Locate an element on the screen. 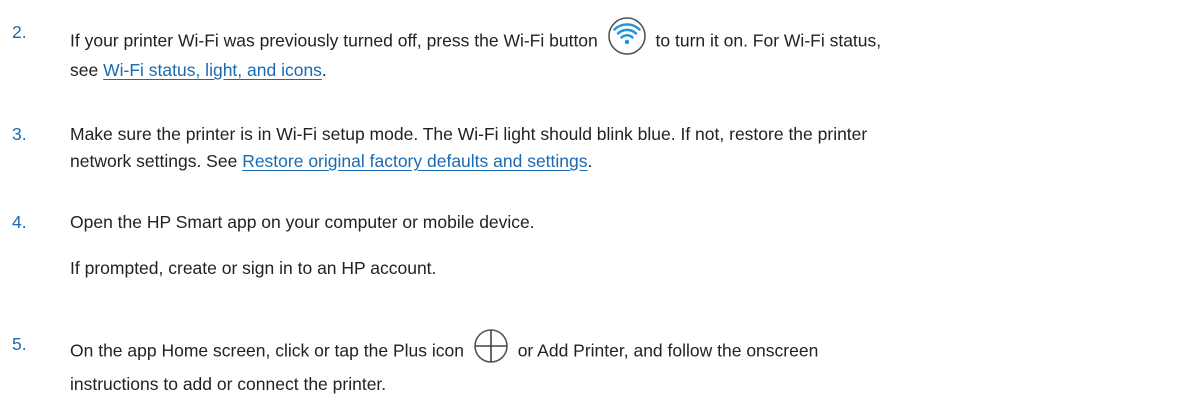 Image resolution: width=1182 pixels, height=417 pixels. step-text-line2: see Wi-Fi status, light, and icons. is located at coordinates (198, 70).